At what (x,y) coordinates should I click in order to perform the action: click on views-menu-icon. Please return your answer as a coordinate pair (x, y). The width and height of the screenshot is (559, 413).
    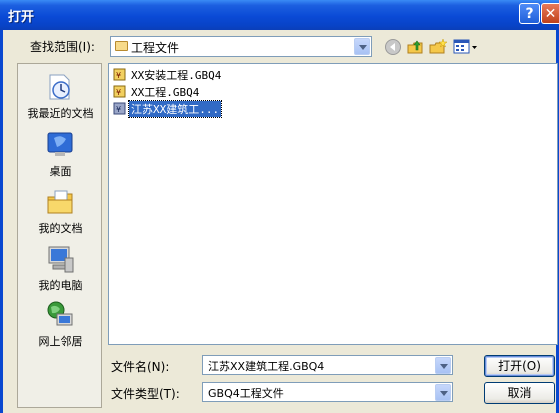
    Looking at the image, I should click on (466, 47).